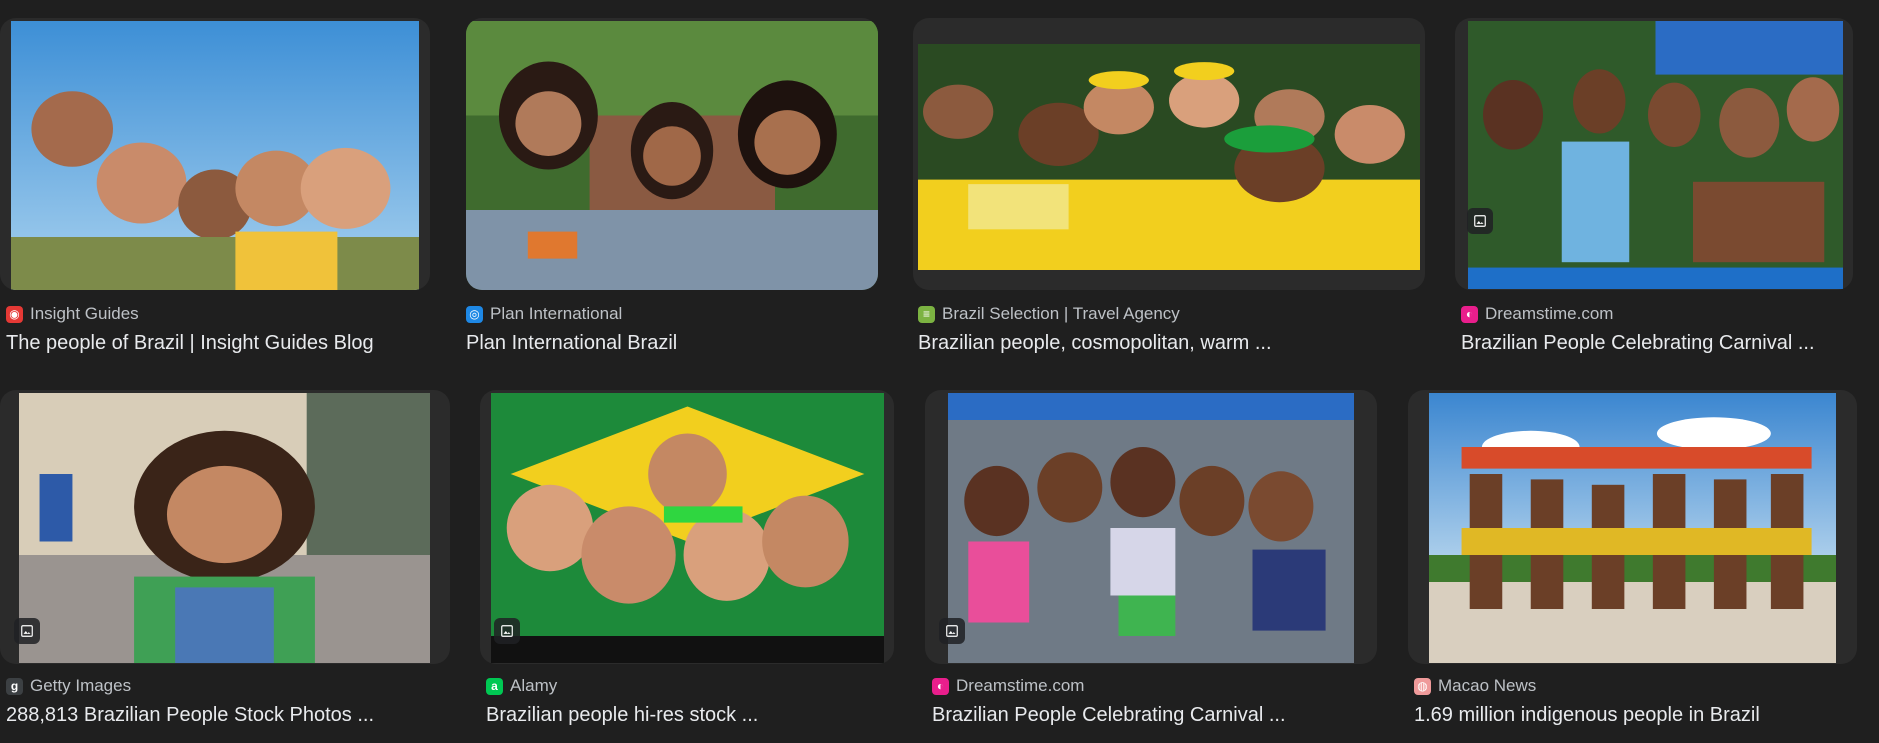 Image resolution: width=1879 pixels, height=743 pixels. I want to click on result-source: ◍ Macao News, so click(1475, 686).